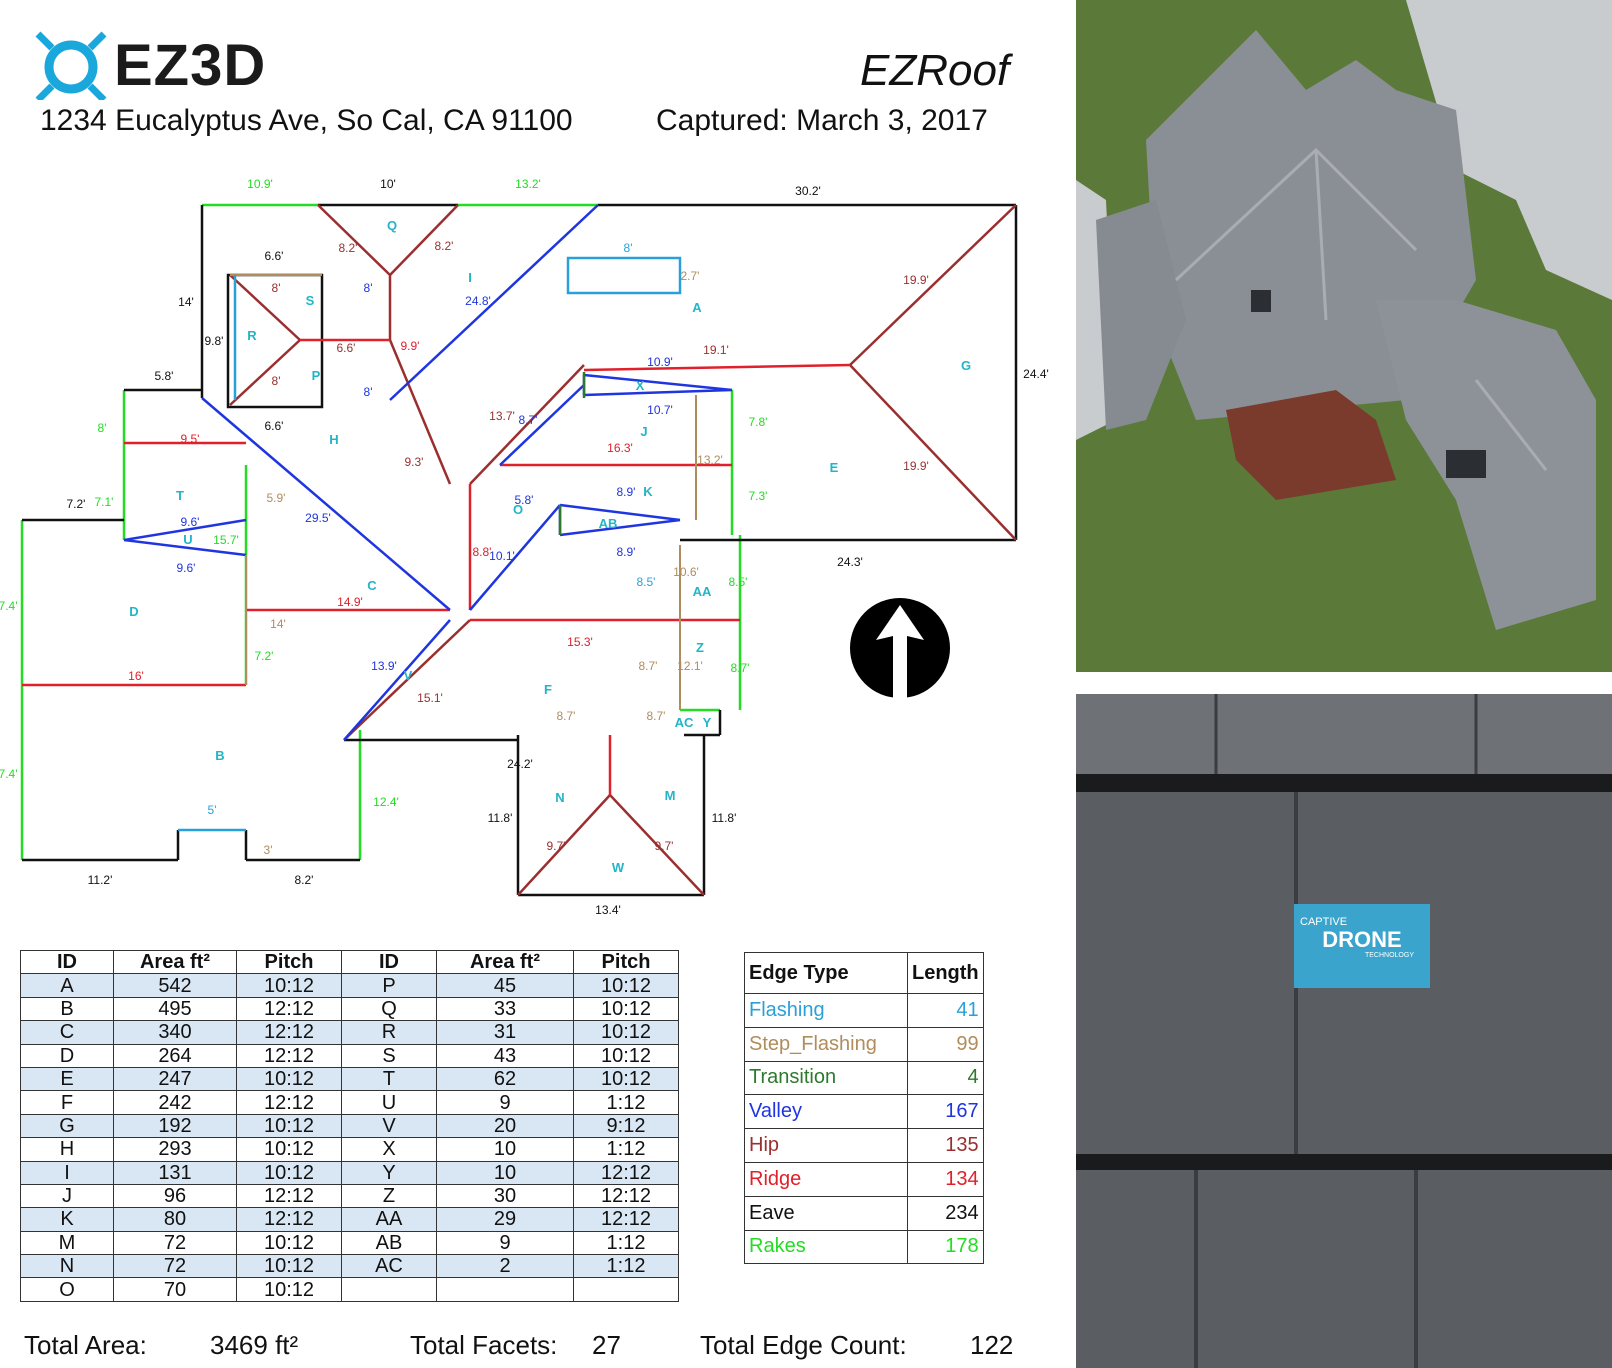  Describe the element at coordinates (684, 722) in the screenshot. I see `facet-label: AC` at that location.